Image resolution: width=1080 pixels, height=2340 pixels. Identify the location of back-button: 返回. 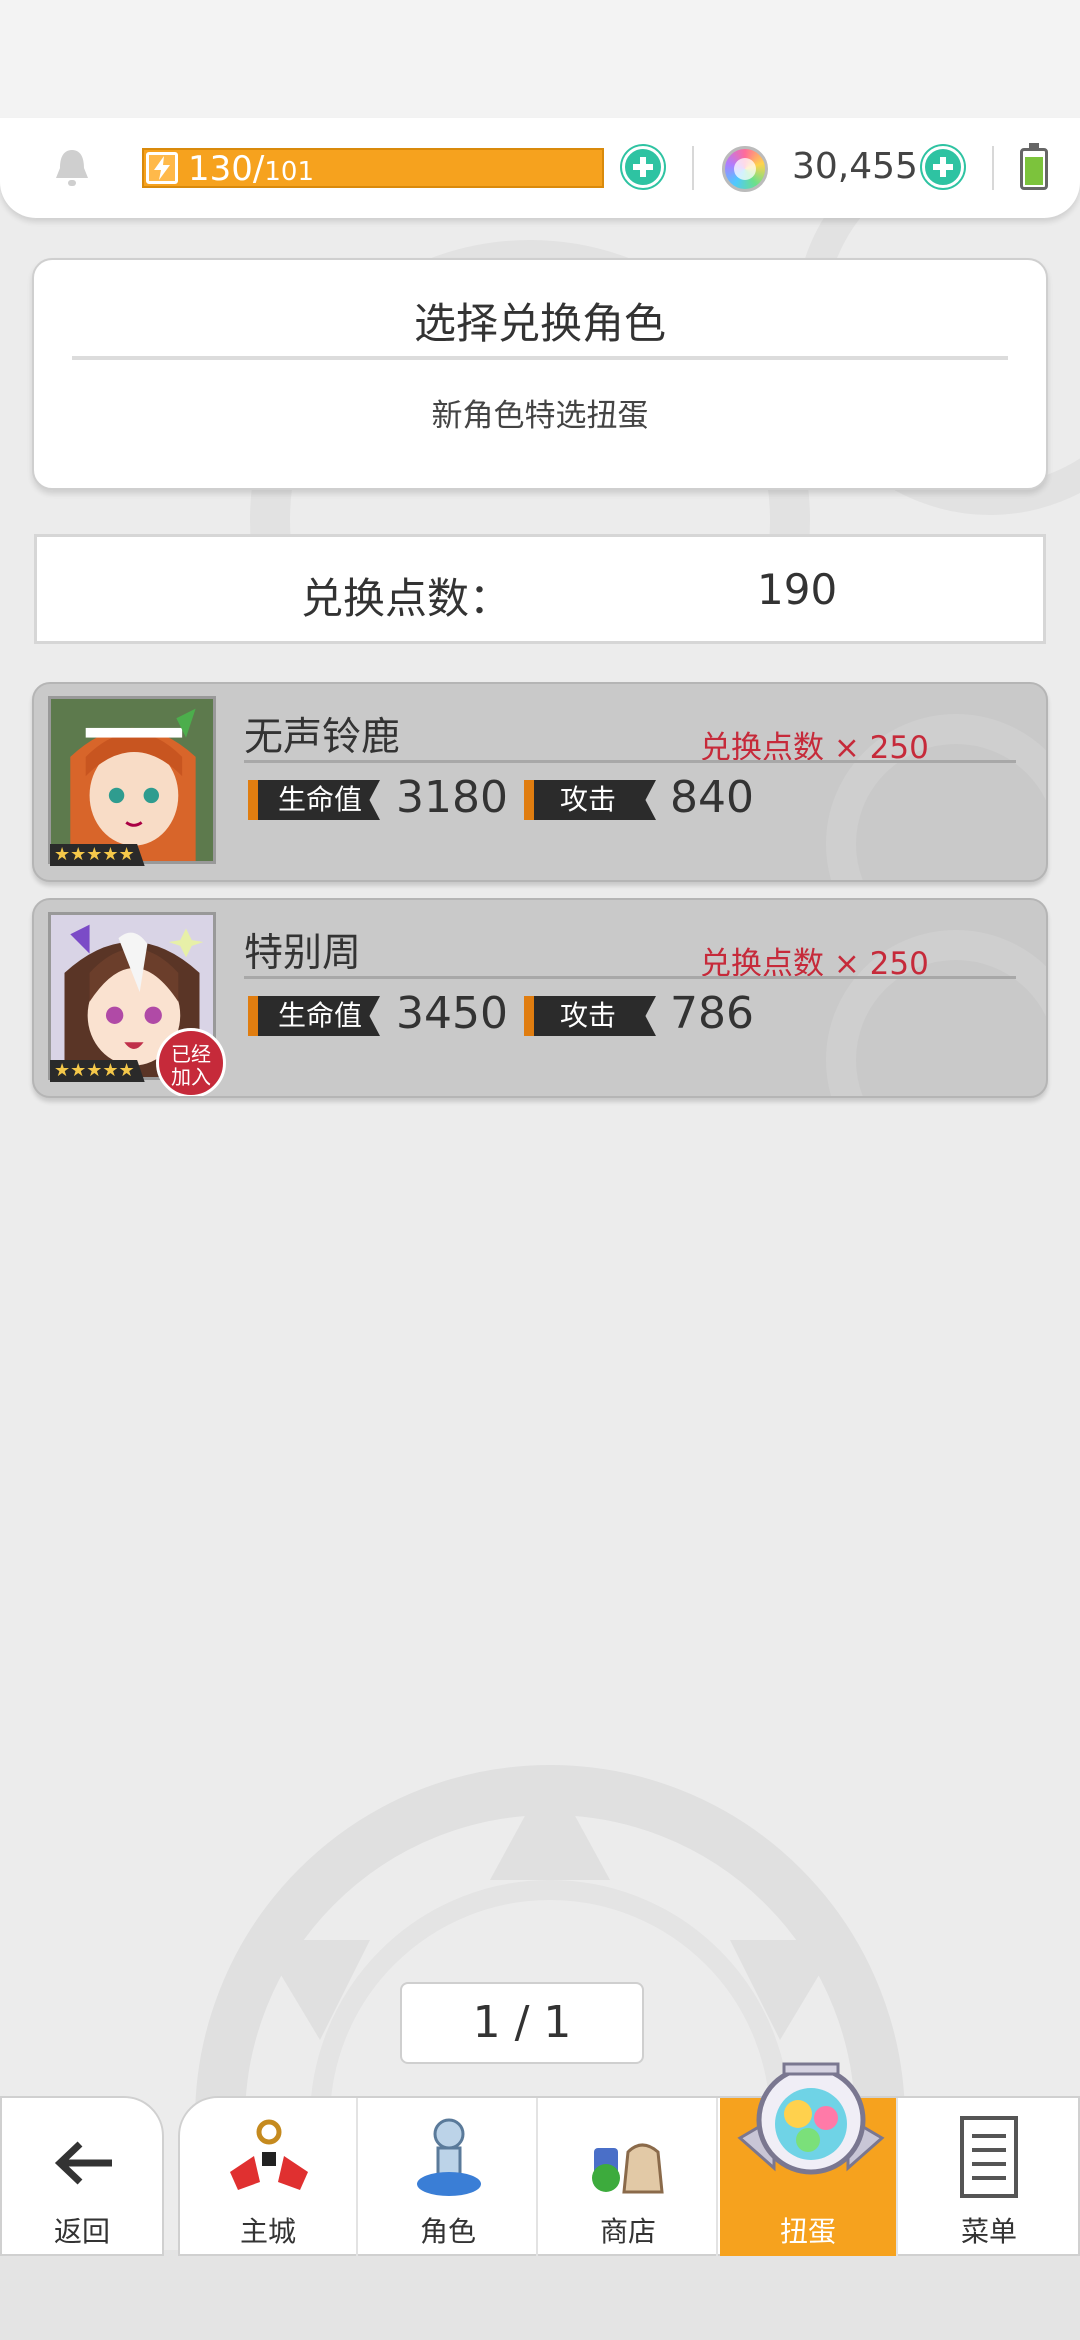
(82, 2176).